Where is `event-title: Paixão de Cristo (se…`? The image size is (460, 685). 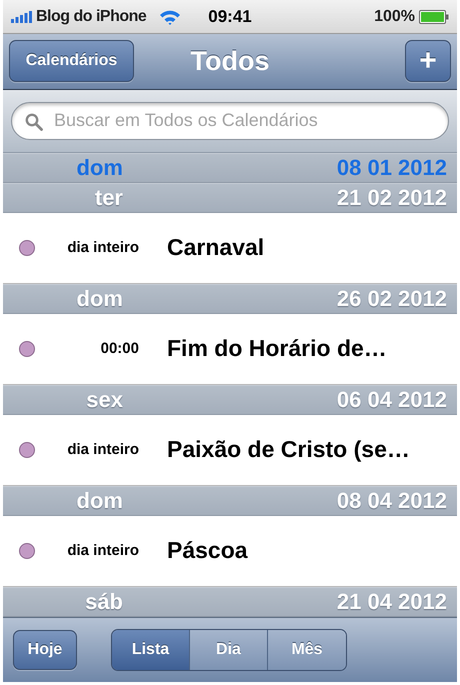 event-title: Paixão de Cristo (se… is located at coordinates (288, 450).